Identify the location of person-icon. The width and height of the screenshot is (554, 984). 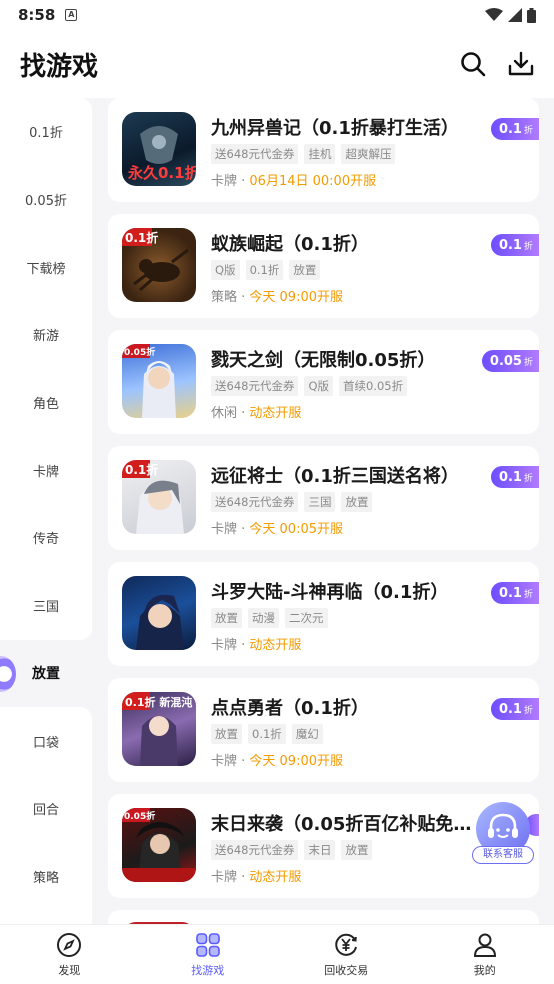
(484, 945).